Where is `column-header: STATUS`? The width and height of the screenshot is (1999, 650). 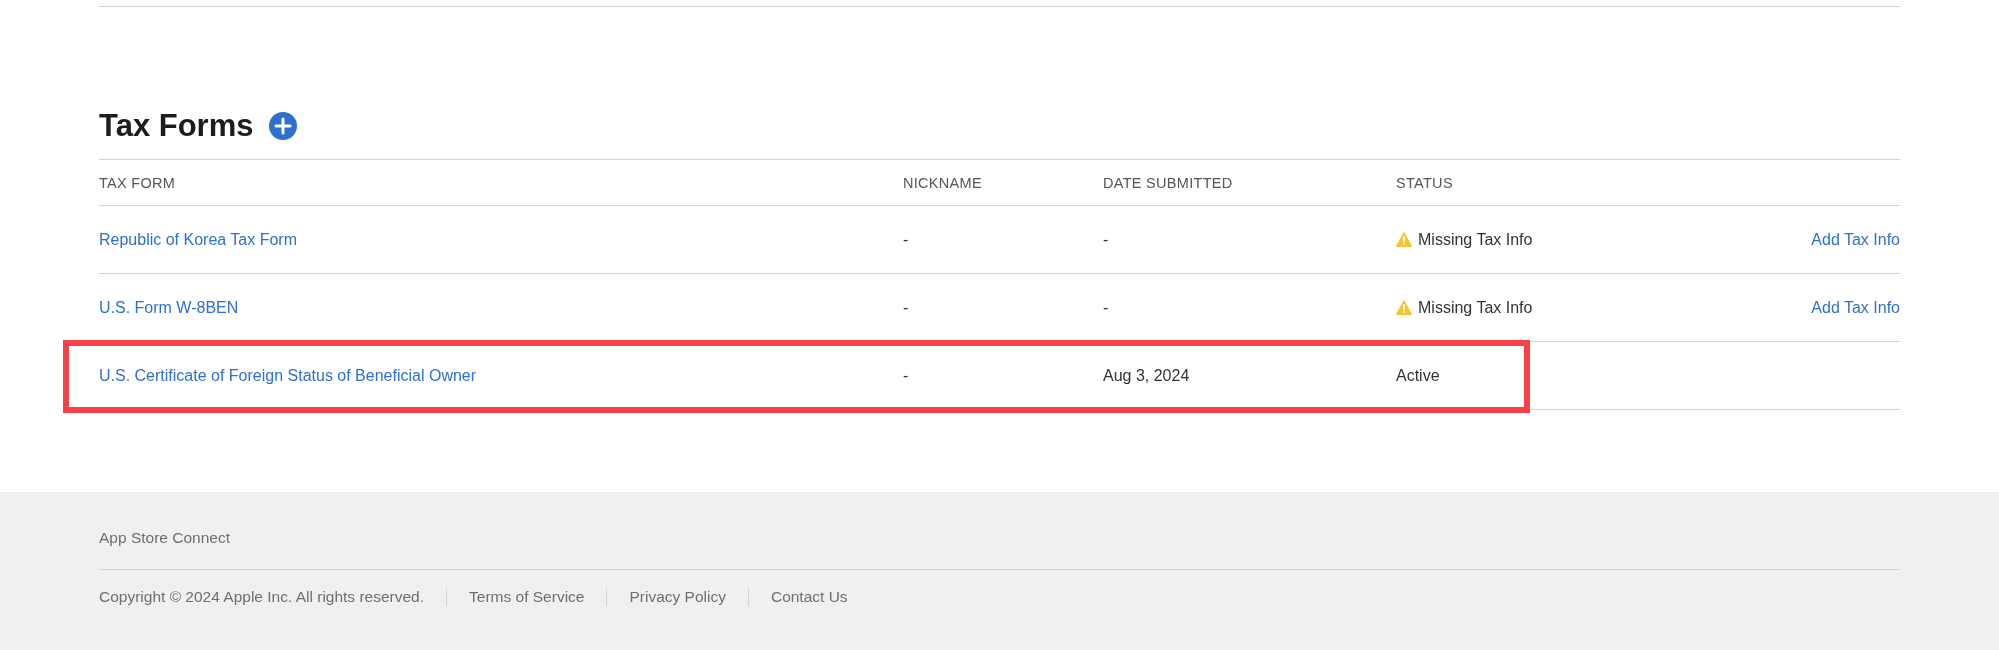 column-header: STATUS is located at coordinates (1424, 182).